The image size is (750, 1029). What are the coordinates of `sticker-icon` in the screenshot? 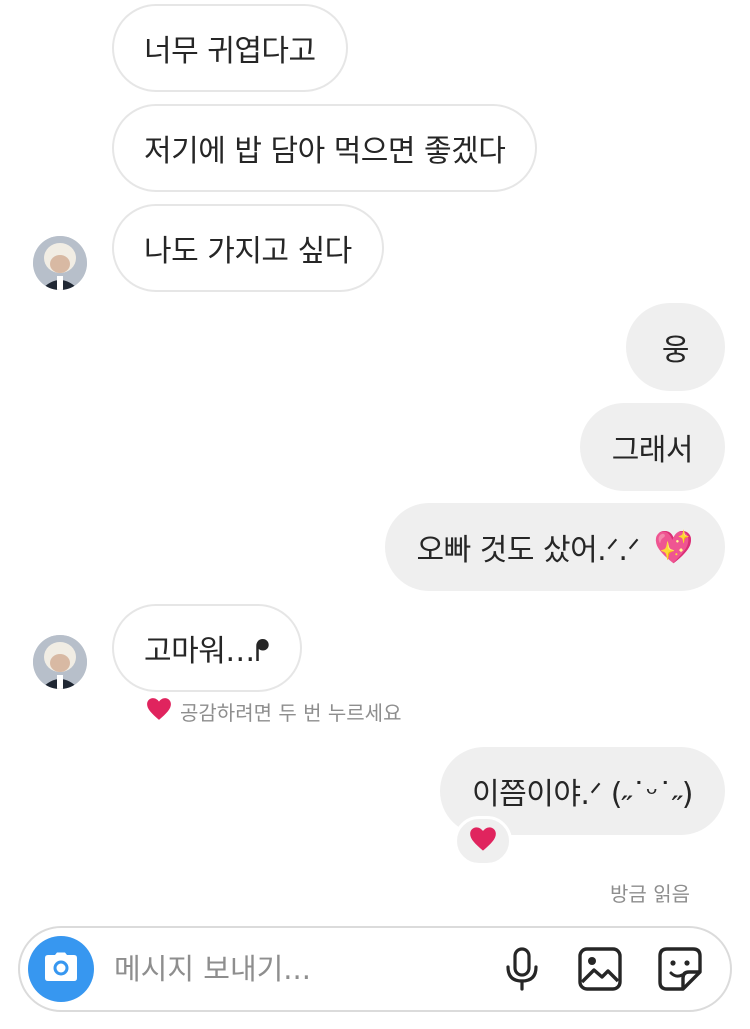 It's located at (680, 971).